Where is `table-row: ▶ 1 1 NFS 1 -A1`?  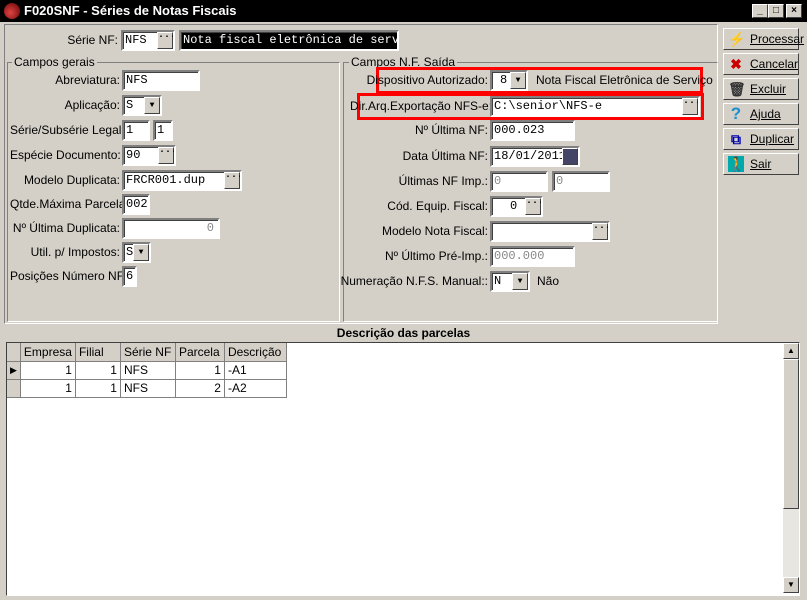 table-row: ▶ 1 1 NFS 1 -A1 is located at coordinates (147, 370).